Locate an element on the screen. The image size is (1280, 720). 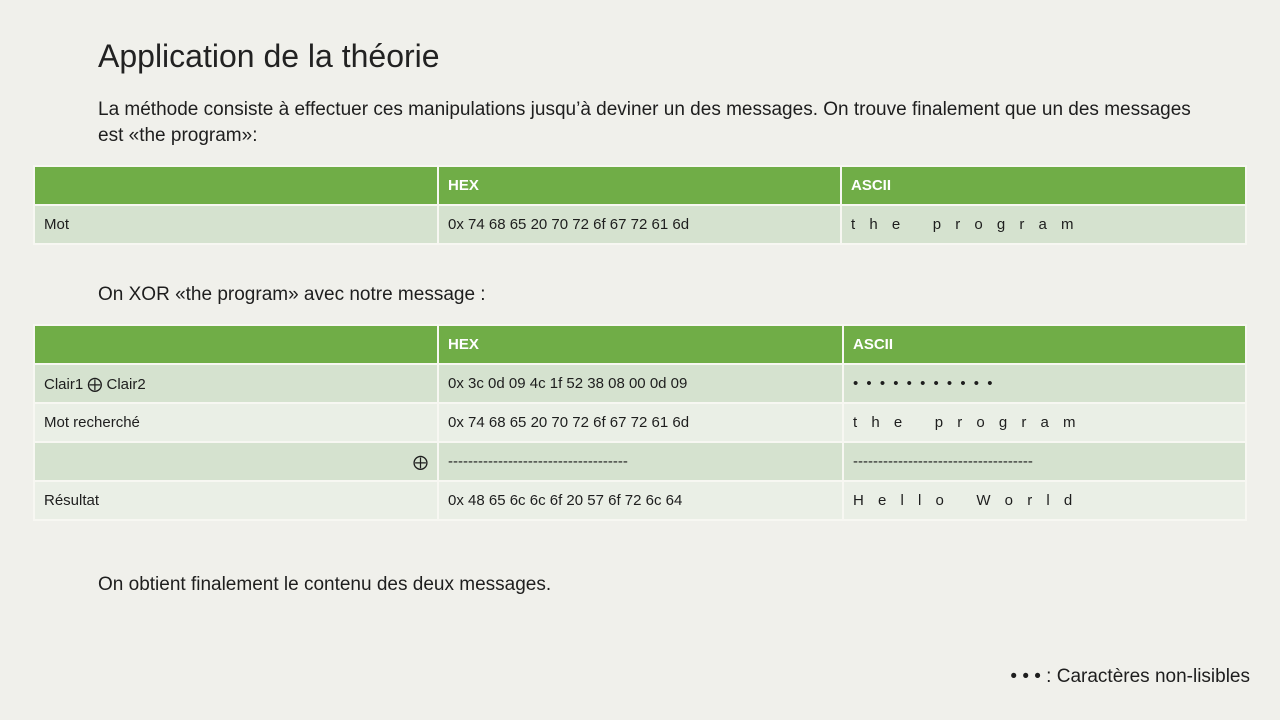
hex-cell: 0x 48 65 6c 6c 6f 20 57 6f 72 6c 64 is located at coordinates (640, 500).